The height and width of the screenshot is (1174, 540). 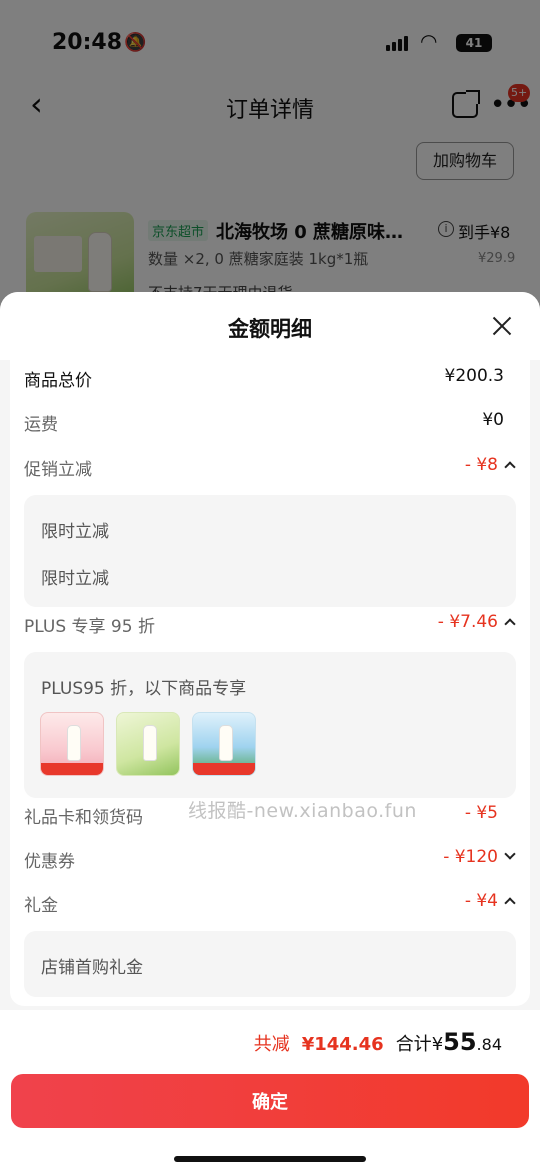 I want to click on sheet-header: 金额明细, so click(x=270, y=326).